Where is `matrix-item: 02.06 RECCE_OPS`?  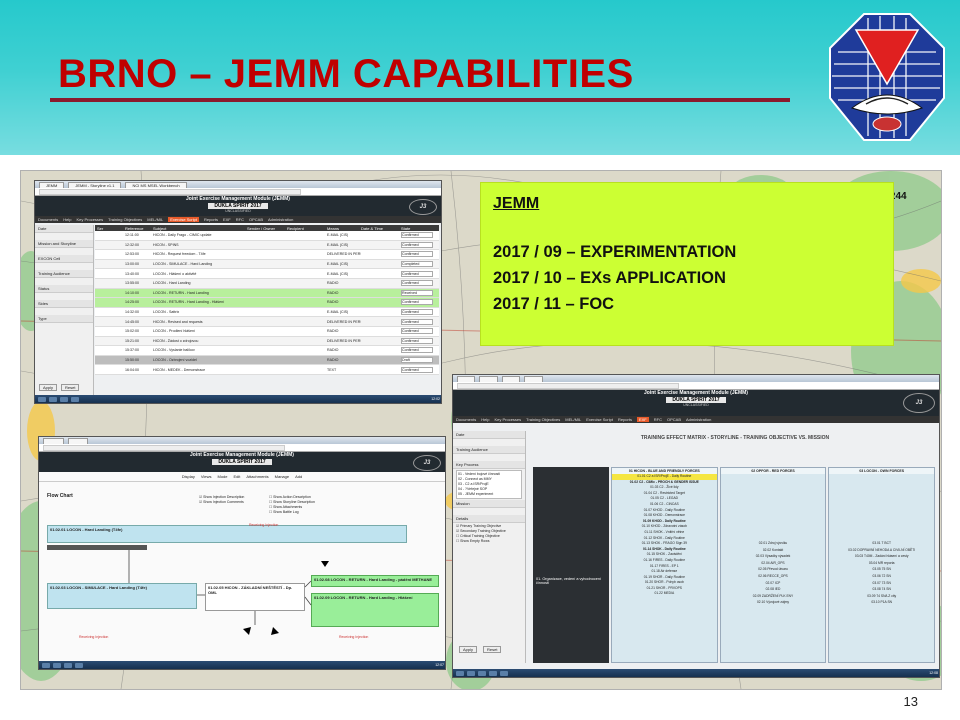
matrix-item: 02.06 RECCE_OPS is located at coordinates (773, 576).